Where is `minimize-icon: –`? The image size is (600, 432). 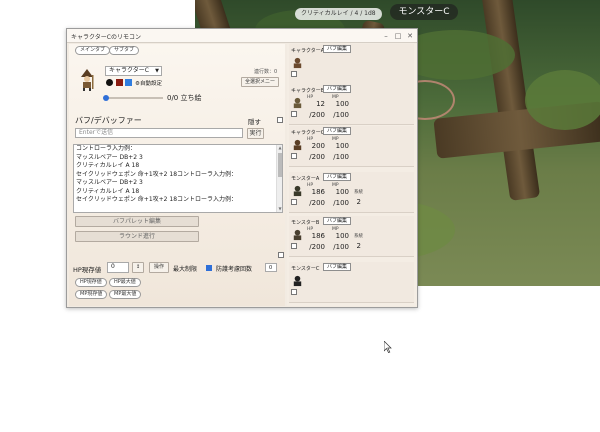 minimize-icon: – is located at coordinates (386, 36).